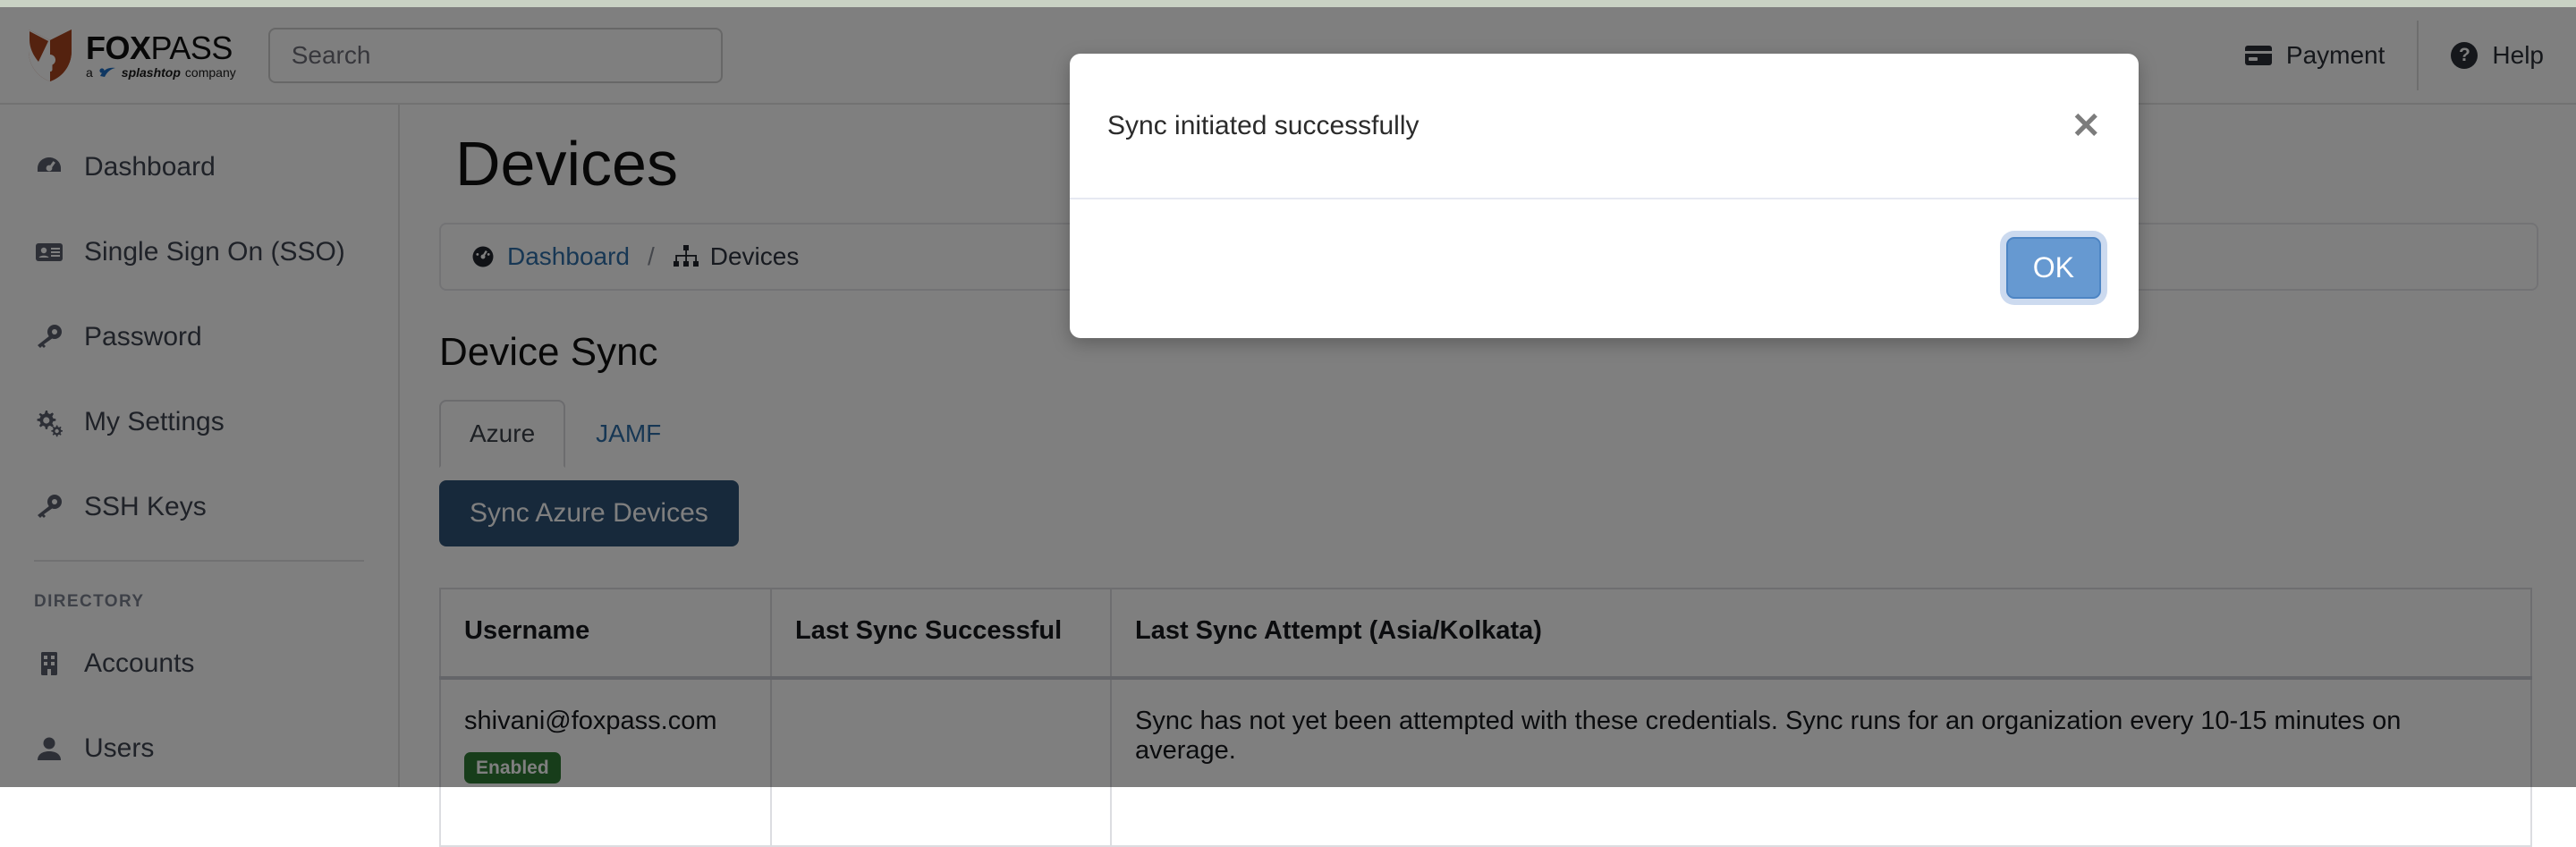 The width and height of the screenshot is (2576, 847). What do you see at coordinates (2086, 126) in the screenshot?
I see `close-icon: ✕` at bounding box center [2086, 126].